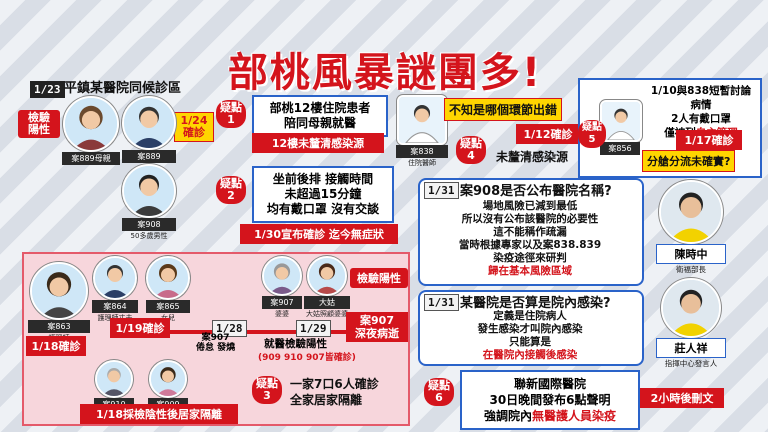  What do you see at coordinates (682, 398) in the screenshot?
I see `deleted-note: 2小時後刪文` at bounding box center [682, 398].